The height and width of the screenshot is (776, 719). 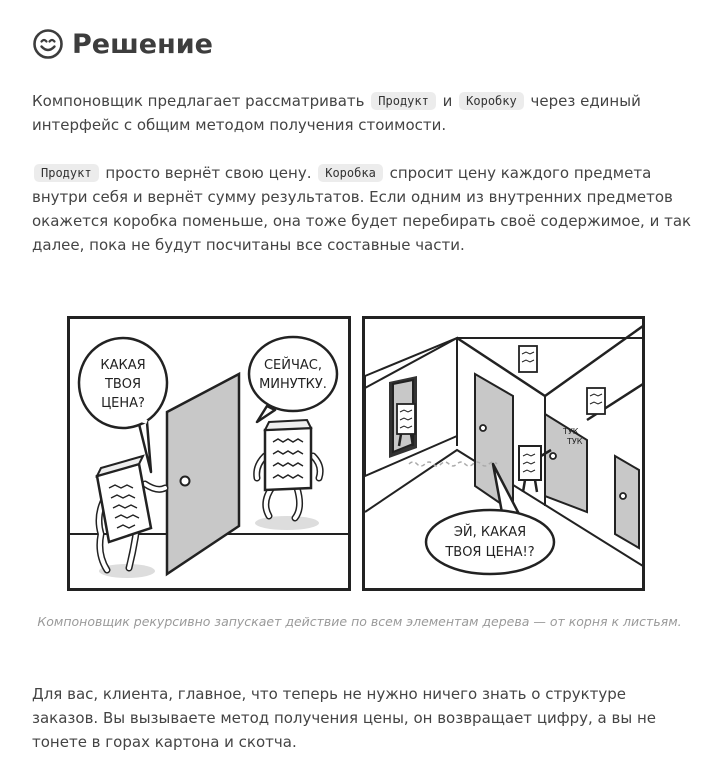 What do you see at coordinates (123, 403) in the screenshot?
I see `bubble-left-line-3: ЦЕНА?` at bounding box center [123, 403].